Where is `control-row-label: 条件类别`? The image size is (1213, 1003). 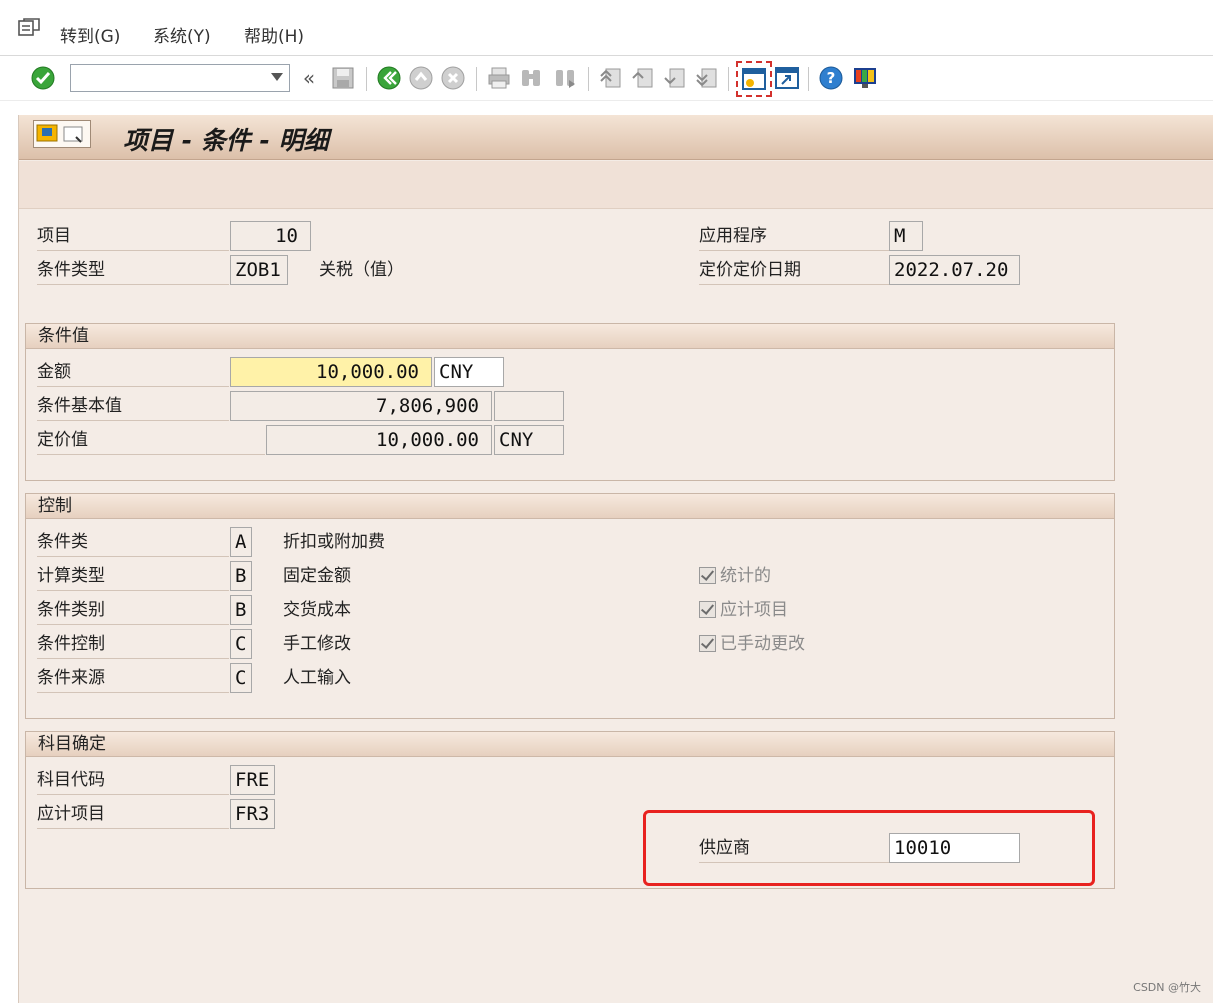
control-row-label: 条件类别 is located at coordinates (133, 610).